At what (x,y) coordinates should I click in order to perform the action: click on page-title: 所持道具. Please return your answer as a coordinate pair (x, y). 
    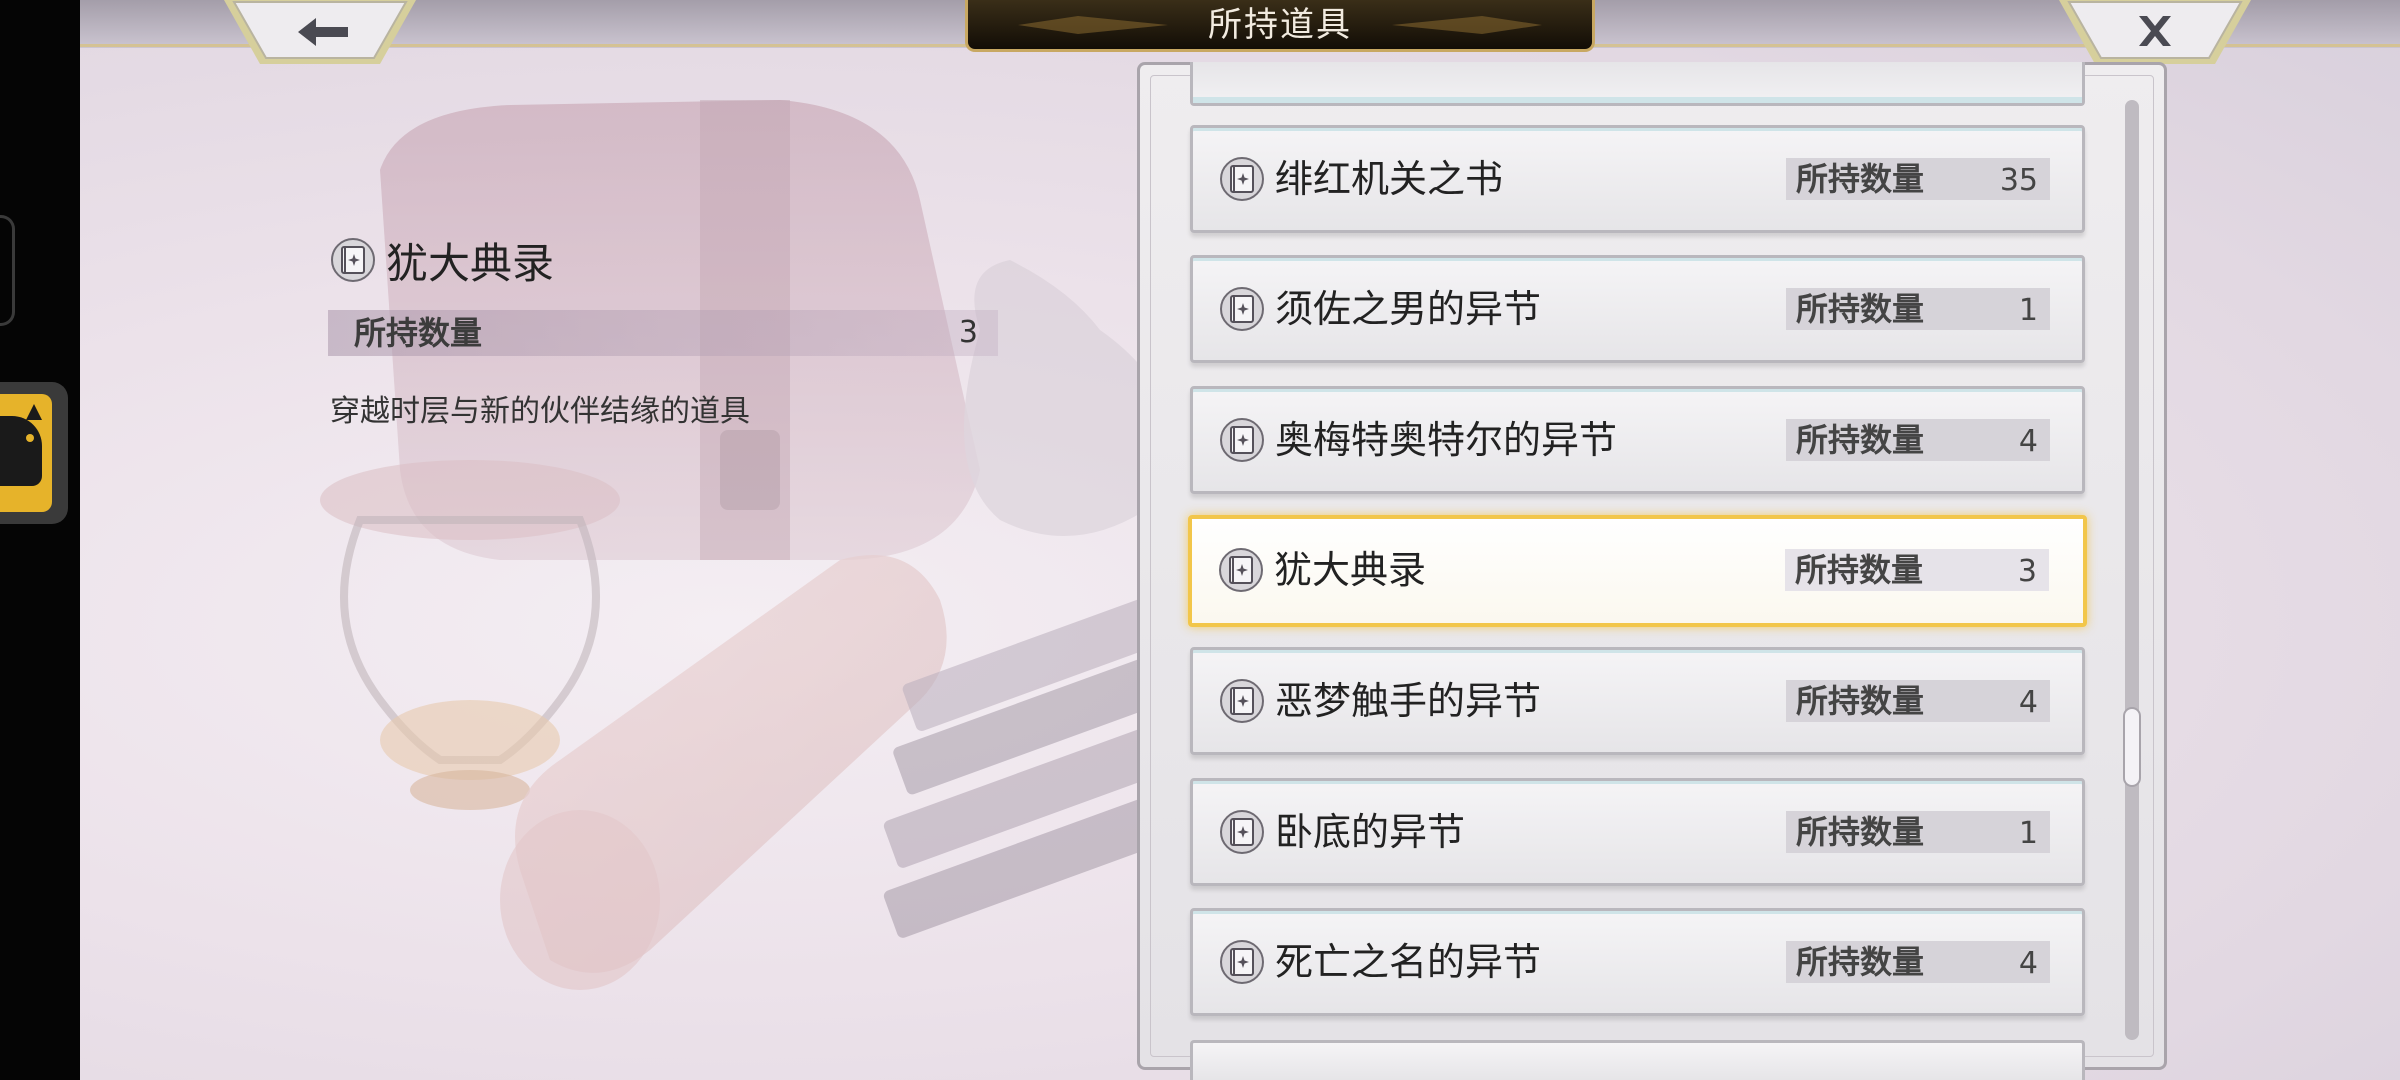
    Looking at the image, I should click on (1280, 25).